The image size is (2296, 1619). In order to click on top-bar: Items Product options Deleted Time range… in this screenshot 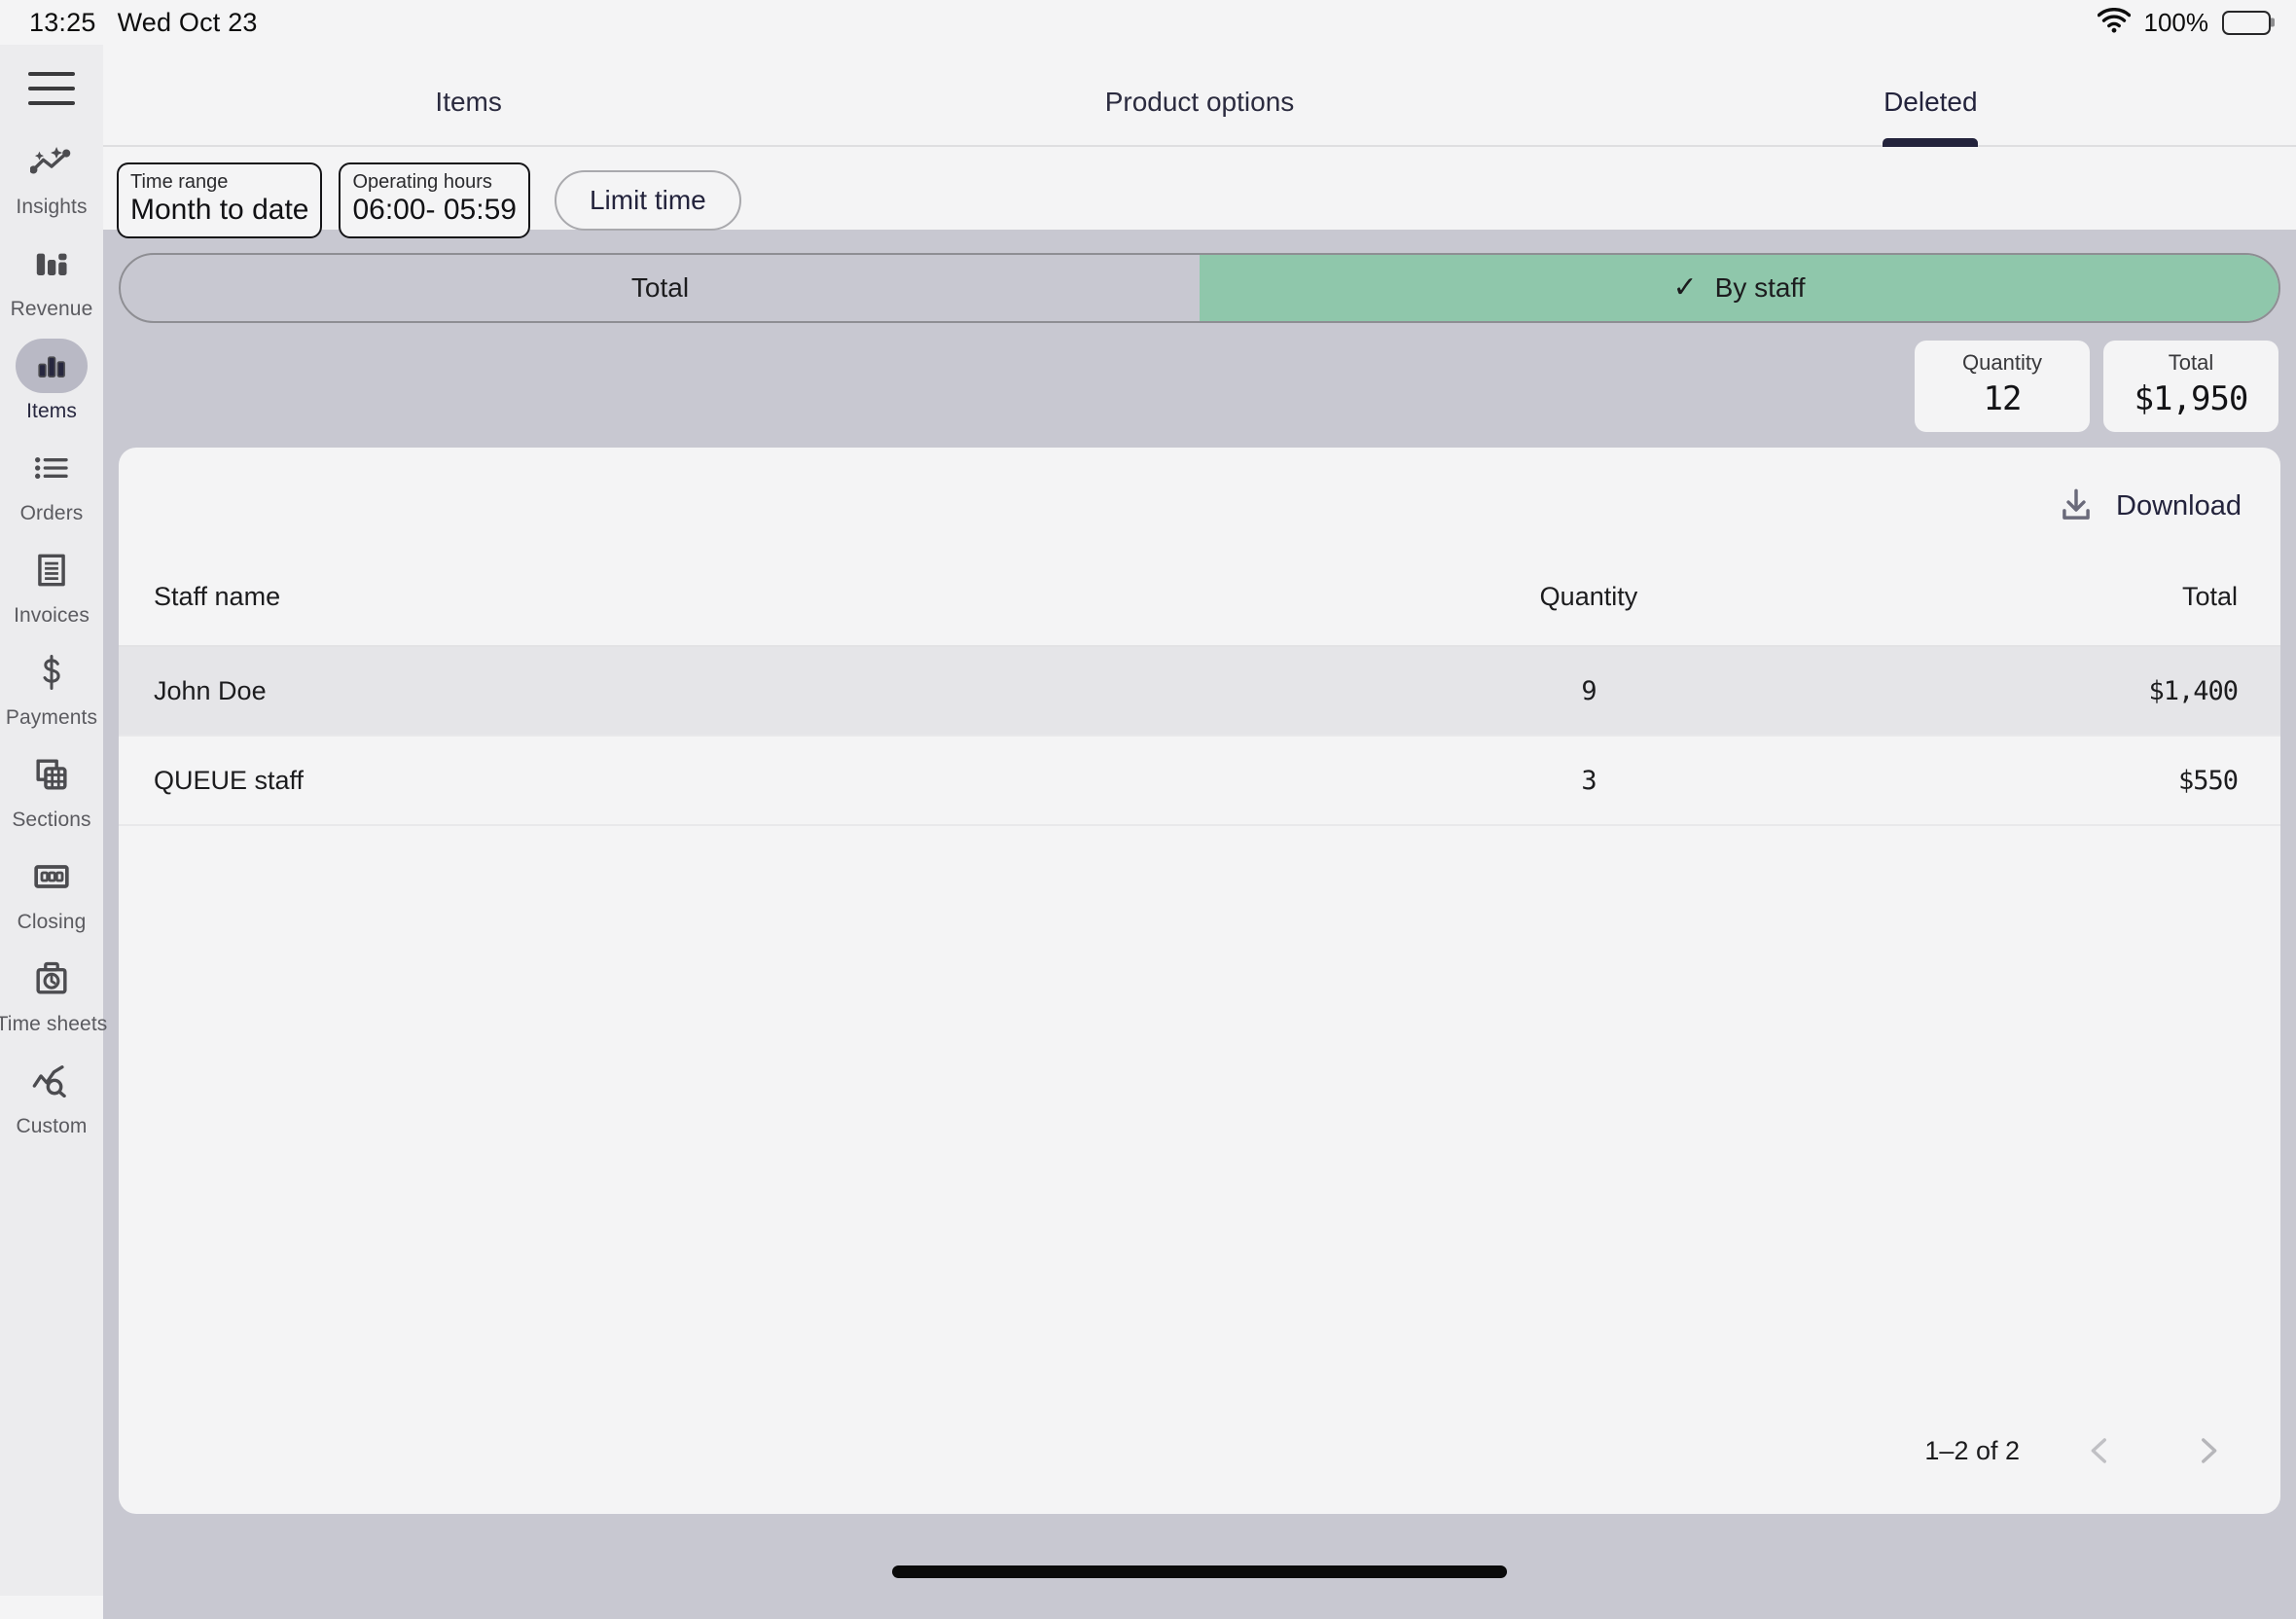, I will do `click(1199, 138)`.